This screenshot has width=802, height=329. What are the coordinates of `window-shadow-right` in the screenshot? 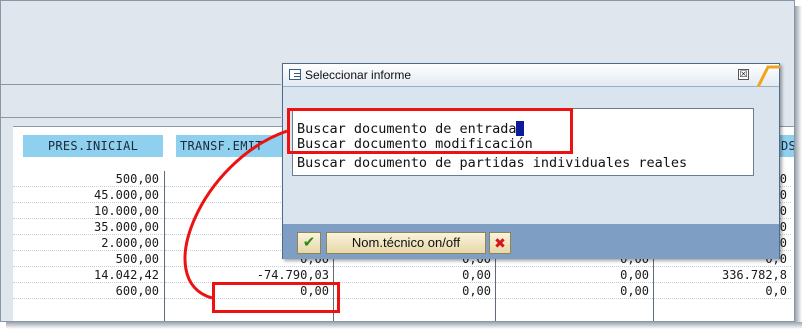 It's located at (798, 167).